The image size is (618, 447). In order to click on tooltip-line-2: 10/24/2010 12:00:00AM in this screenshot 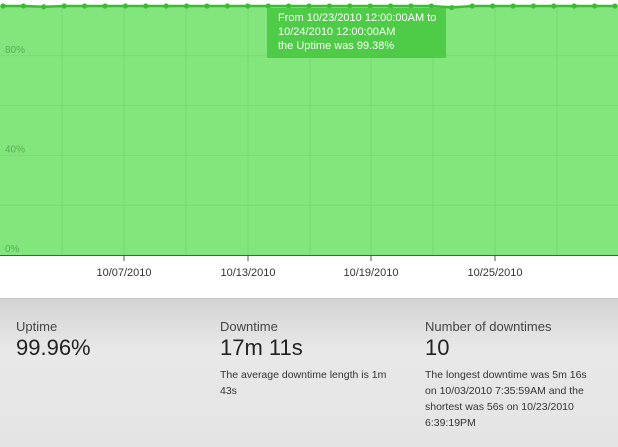, I will do `click(337, 32)`.